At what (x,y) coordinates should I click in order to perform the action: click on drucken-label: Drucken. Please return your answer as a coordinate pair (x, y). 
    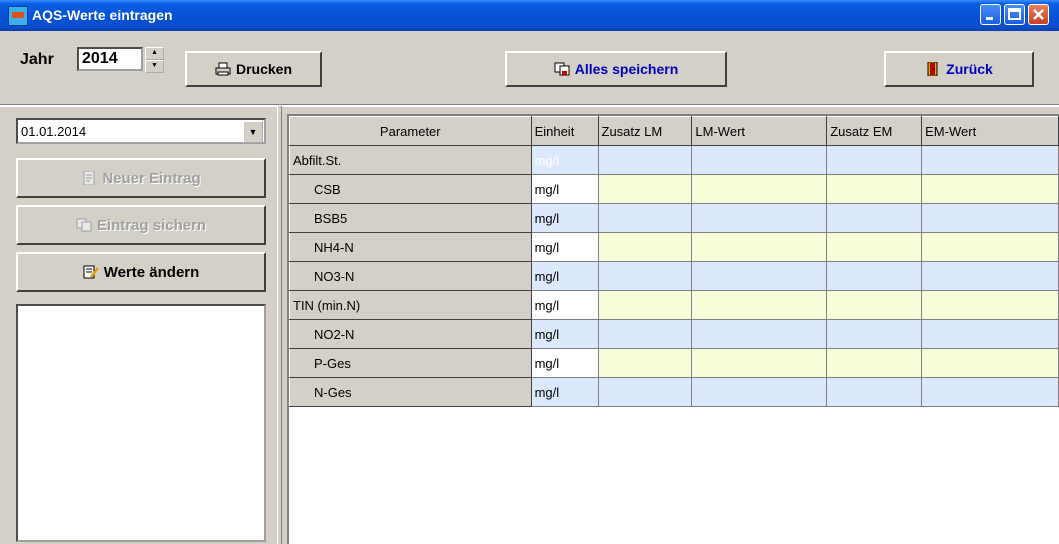
    Looking at the image, I should click on (264, 69).